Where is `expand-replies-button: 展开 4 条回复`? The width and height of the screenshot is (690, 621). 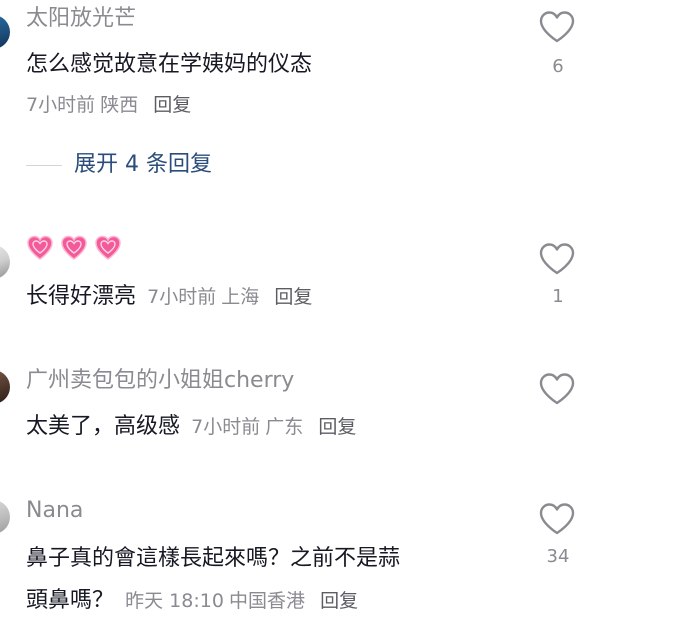 expand-replies-button: 展开 4 条回复 is located at coordinates (119, 165).